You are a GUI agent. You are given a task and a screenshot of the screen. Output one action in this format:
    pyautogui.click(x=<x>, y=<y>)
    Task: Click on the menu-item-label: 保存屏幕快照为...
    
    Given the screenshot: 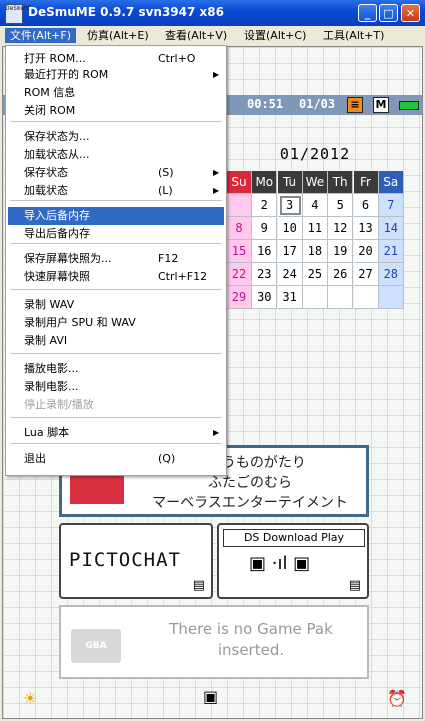 What is the action you would take?
    pyautogui.click(x=68, y=258)
    